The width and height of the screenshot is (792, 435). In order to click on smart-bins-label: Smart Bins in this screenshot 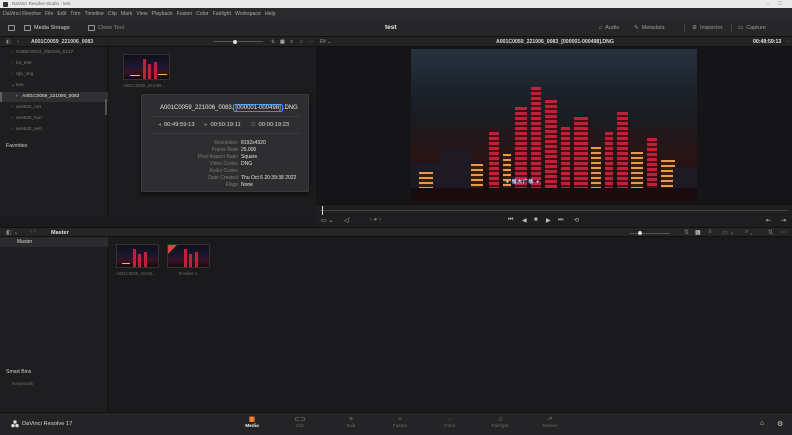, I will do `click(19, 372)`.